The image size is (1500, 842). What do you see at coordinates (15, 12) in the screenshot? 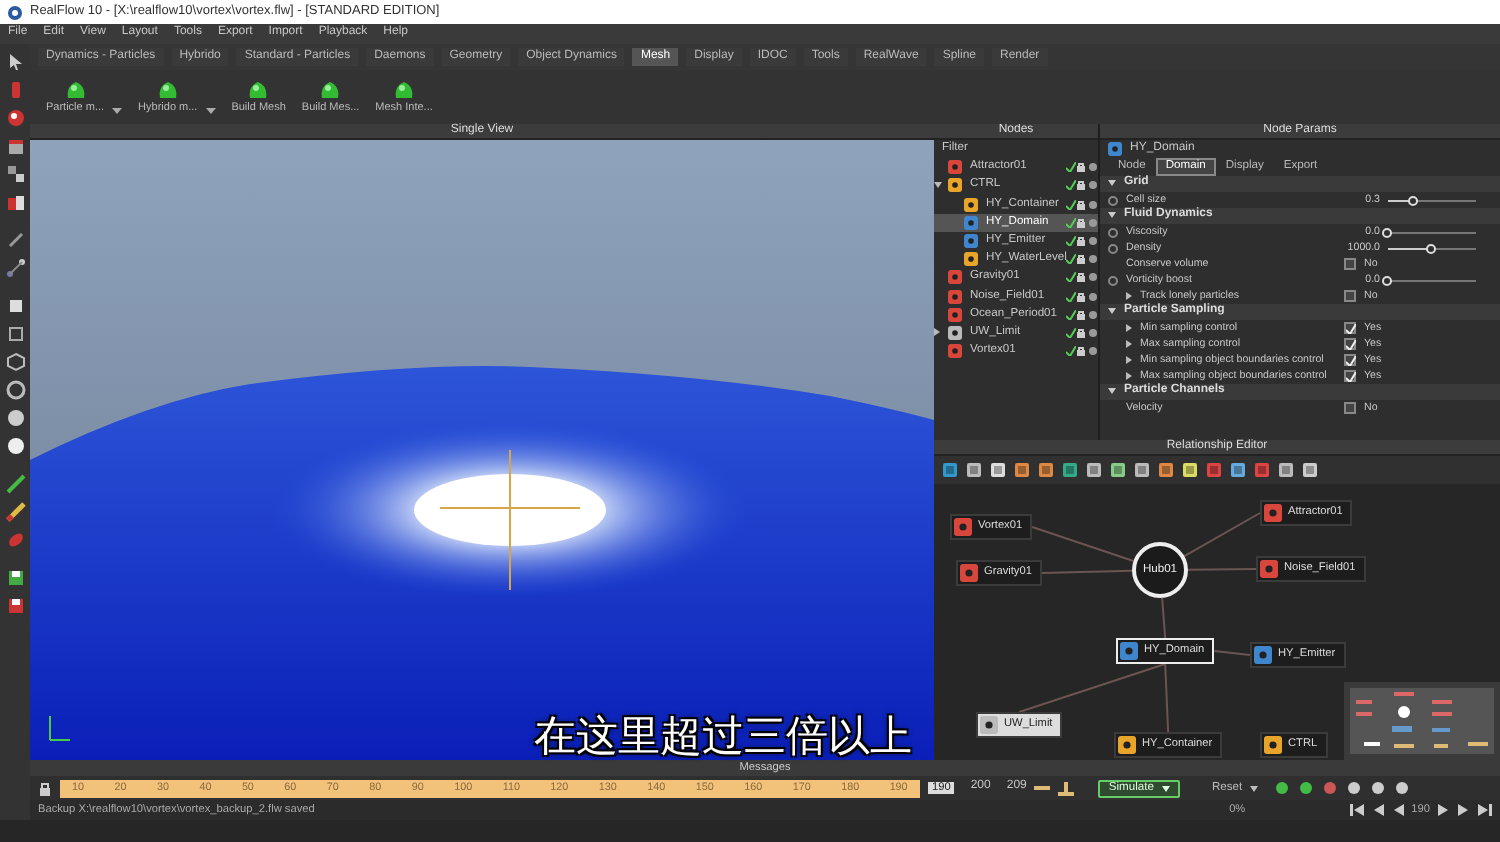
I see `app-logo-icon` at bounding box center [15, 12].